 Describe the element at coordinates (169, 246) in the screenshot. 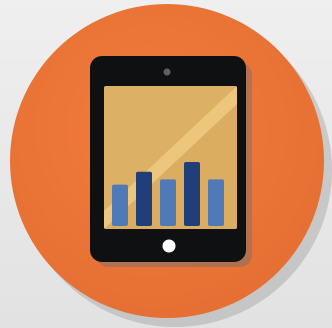

I see `home-button-icon` at that location.